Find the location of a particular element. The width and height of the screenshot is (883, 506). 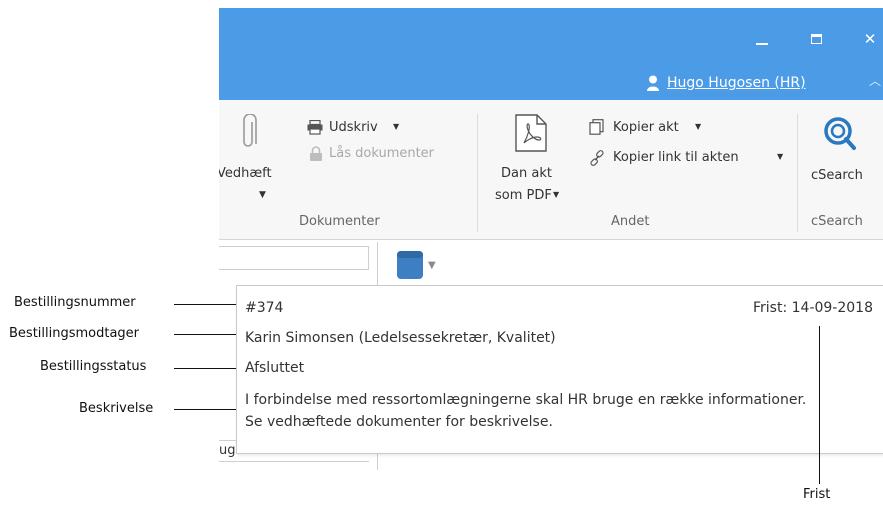

minimize-icon is located at coordinates (762, 44).